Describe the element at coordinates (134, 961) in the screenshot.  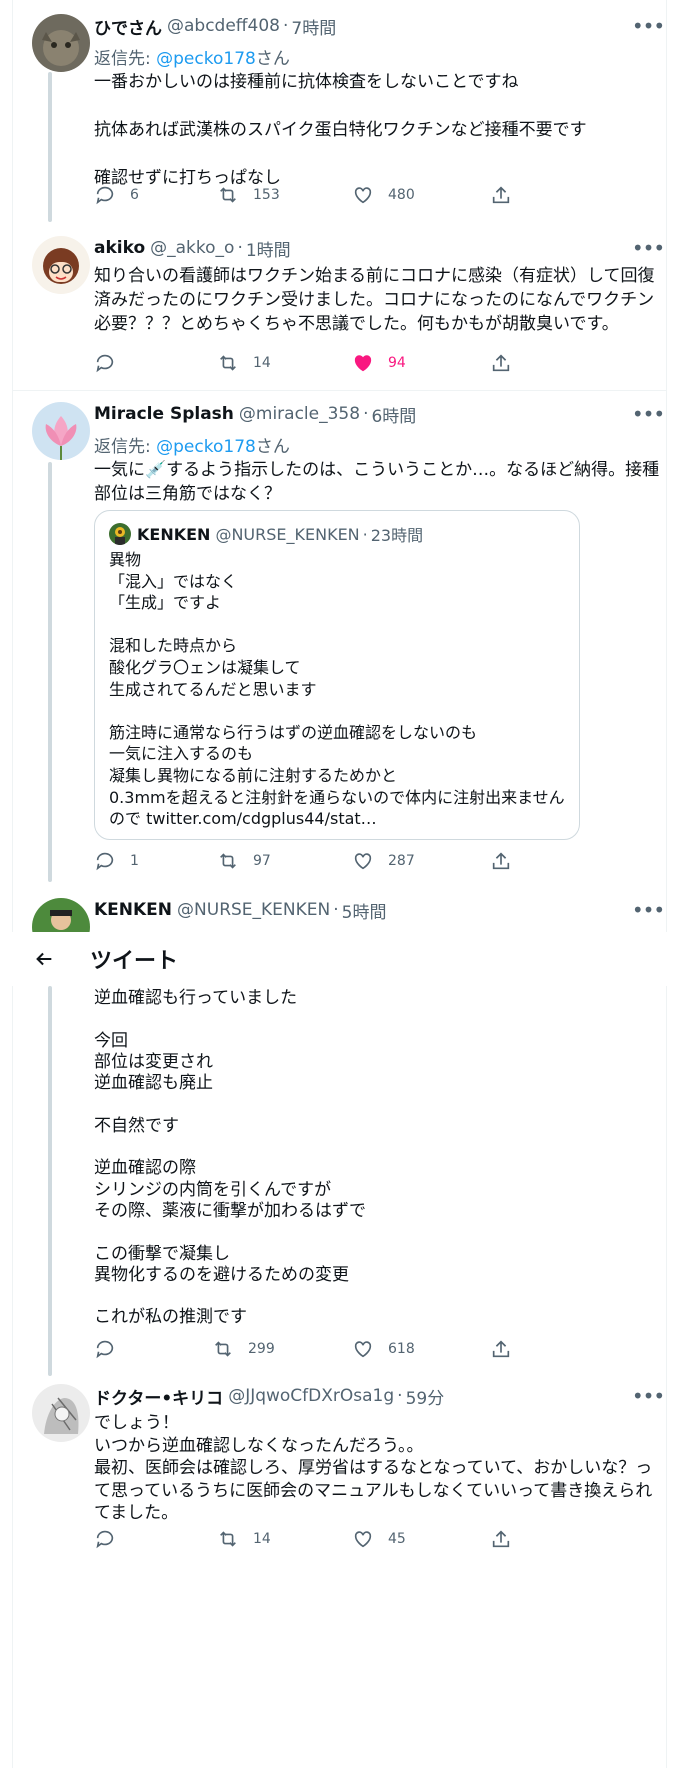
I see `page-title: ツイート` at that location.